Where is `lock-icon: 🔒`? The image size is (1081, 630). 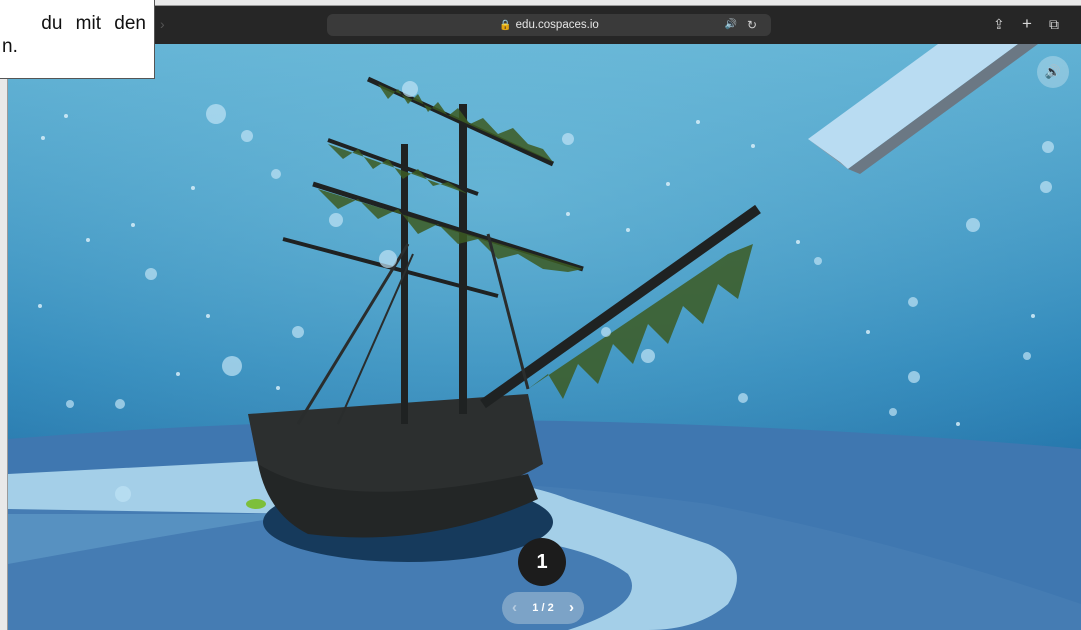 lock-icon: 🔒 is located at coordinates (505, 25).